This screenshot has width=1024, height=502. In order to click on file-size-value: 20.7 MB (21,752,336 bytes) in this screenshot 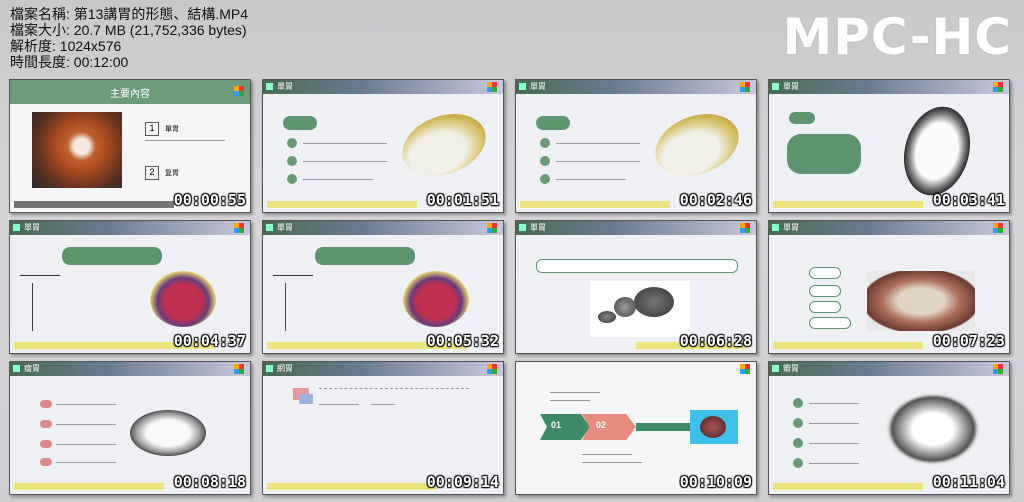, I will do `click(160, 30)`.